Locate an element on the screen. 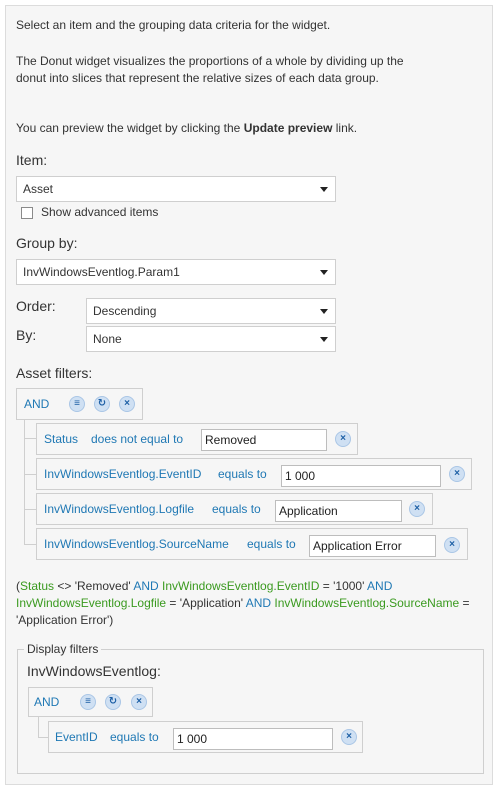 Image resolution: width=498 pixels, height=795 pixels. item-label: Item: is located at coordinates (32, 160).